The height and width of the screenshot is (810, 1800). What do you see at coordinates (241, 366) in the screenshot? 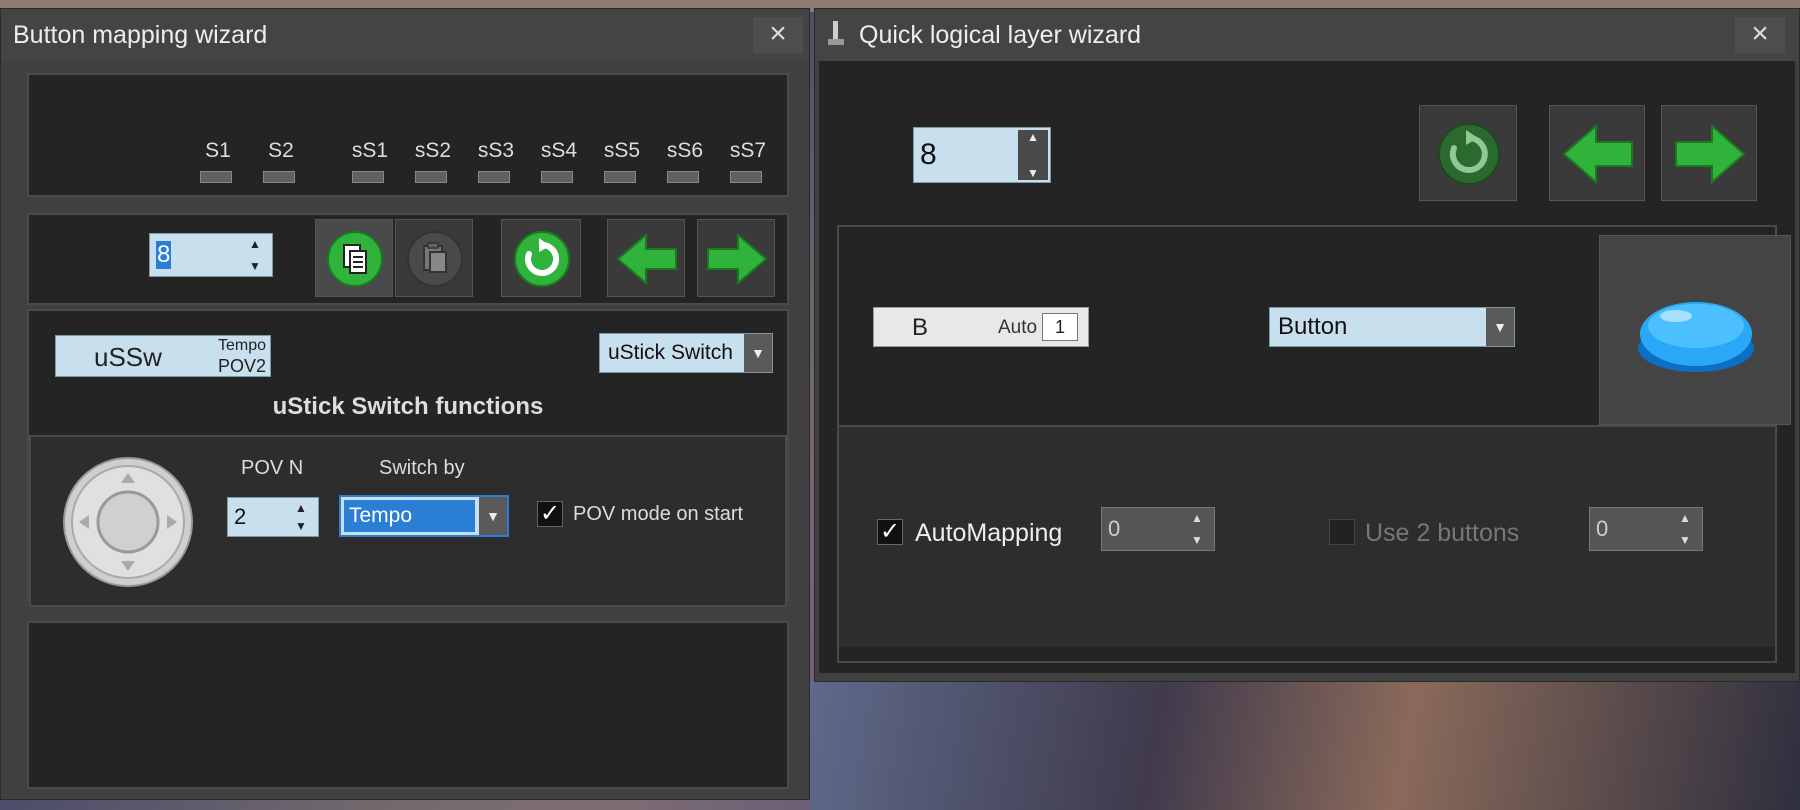
I see `badge-bottom: POV2` at bounding box center [241, 366].